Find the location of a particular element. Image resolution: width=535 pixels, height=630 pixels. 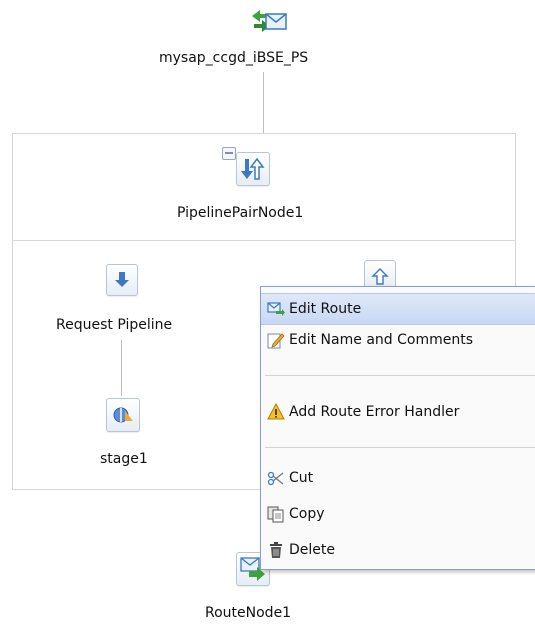

proxy-service-icon is located at coordinates (269, 21).